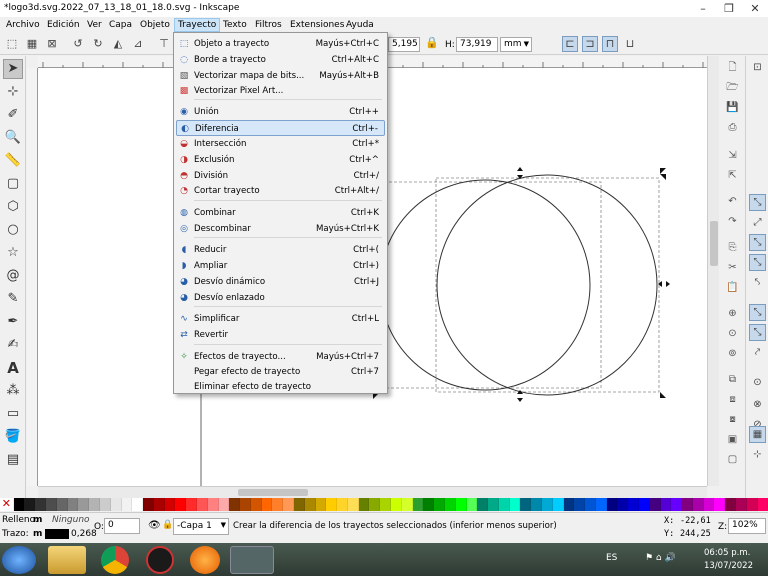 This screenshot has height=576, width=768. What do you see at coordinates (732, 353) in the screenshot?
I see `zoom-page-icon: ⊚` at bounding box center [732, 353].